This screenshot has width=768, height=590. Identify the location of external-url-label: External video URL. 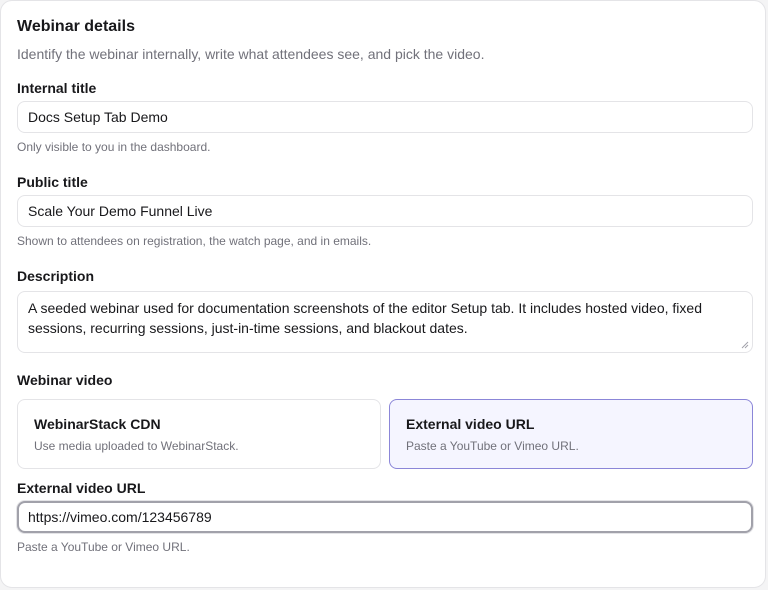
(81, 488).